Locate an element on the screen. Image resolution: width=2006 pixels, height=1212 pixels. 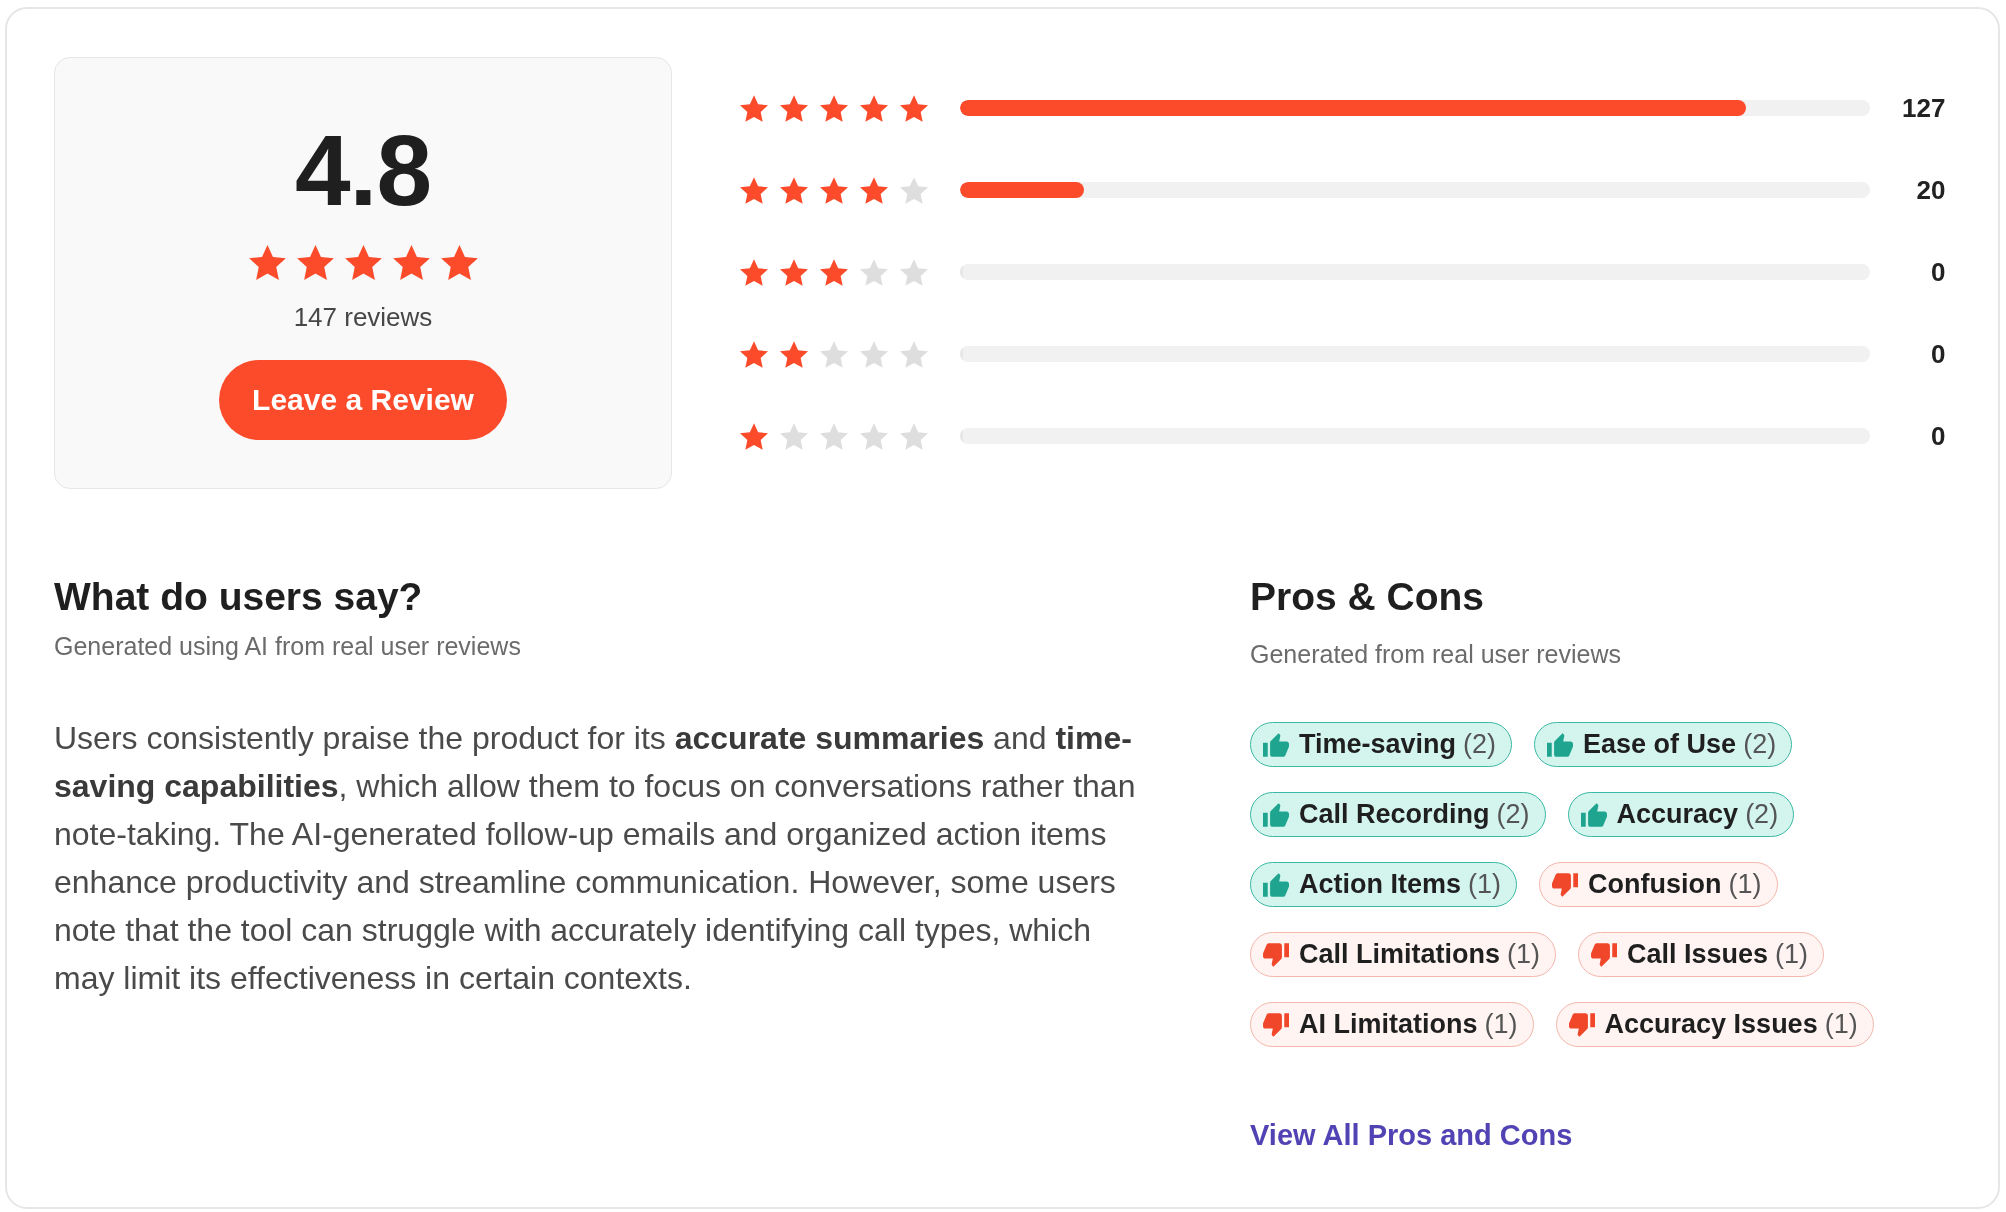
rating-count: 127 is located at coordinates (1924, 108).